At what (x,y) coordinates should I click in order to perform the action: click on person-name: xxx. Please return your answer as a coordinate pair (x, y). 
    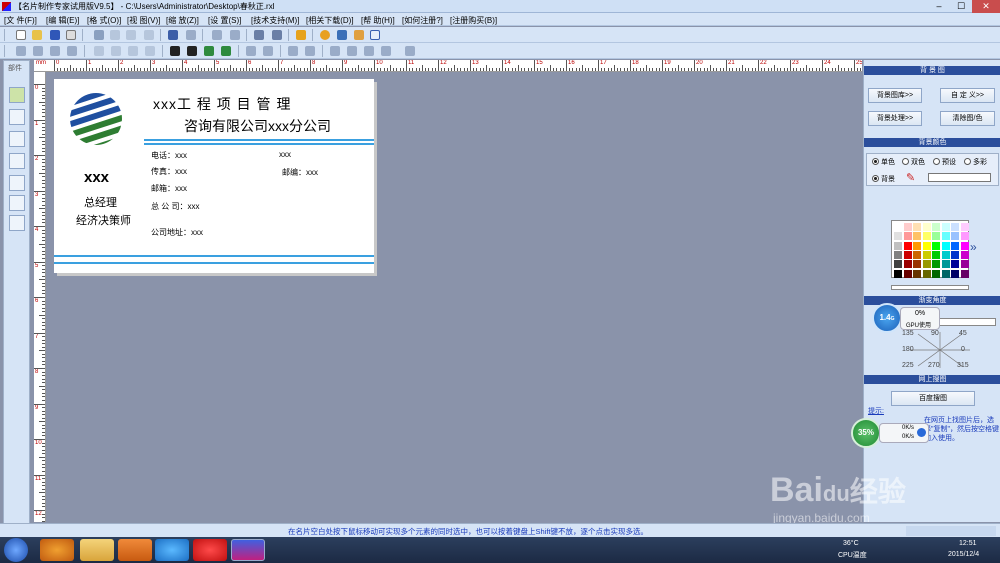
    Looking at the image, I should click on (96, 177).